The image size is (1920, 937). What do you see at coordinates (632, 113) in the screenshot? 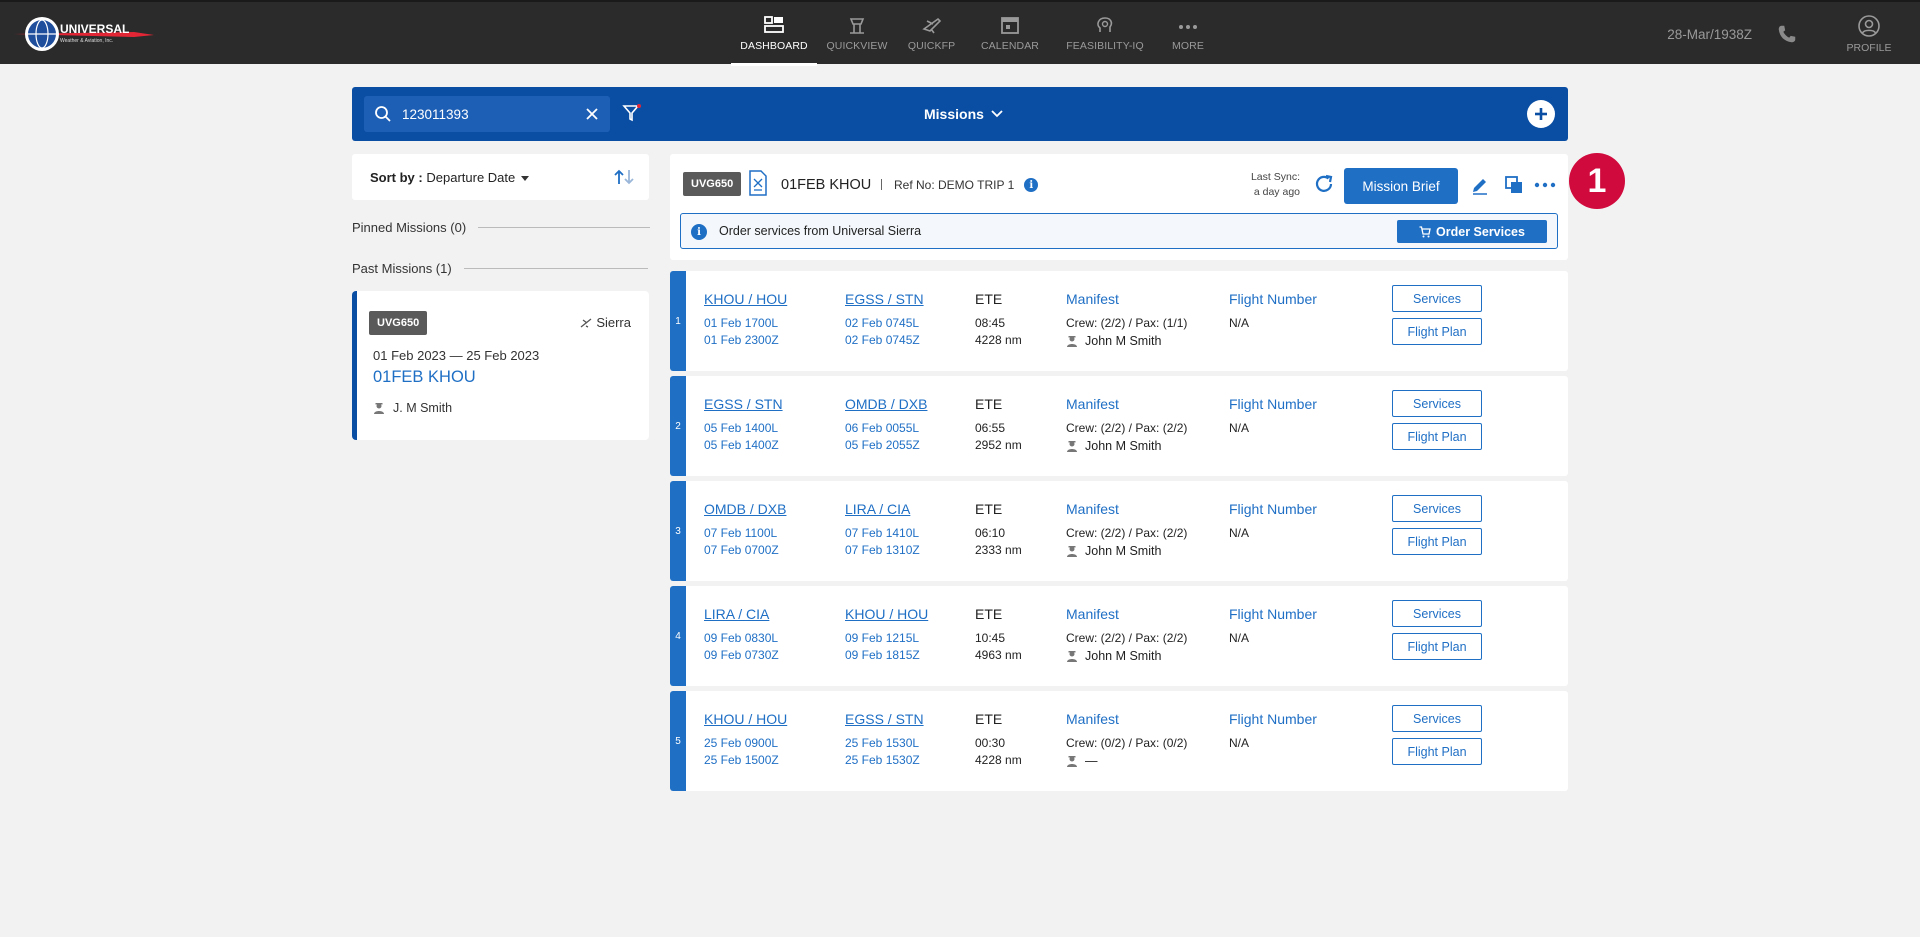
I see `filter-icon` at bounding box center [632, 113].